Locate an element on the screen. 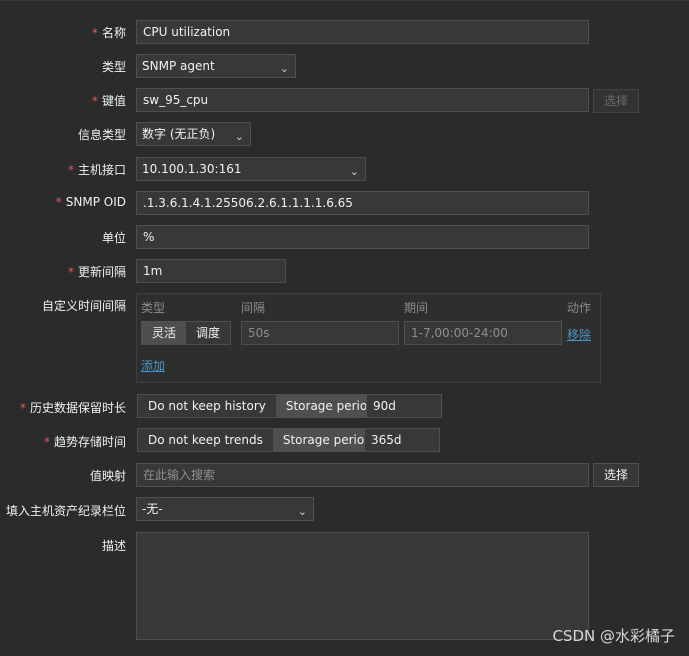 This screenshot has width=689, height=656. units-label: 单位 is located at coordinates (113, 238).